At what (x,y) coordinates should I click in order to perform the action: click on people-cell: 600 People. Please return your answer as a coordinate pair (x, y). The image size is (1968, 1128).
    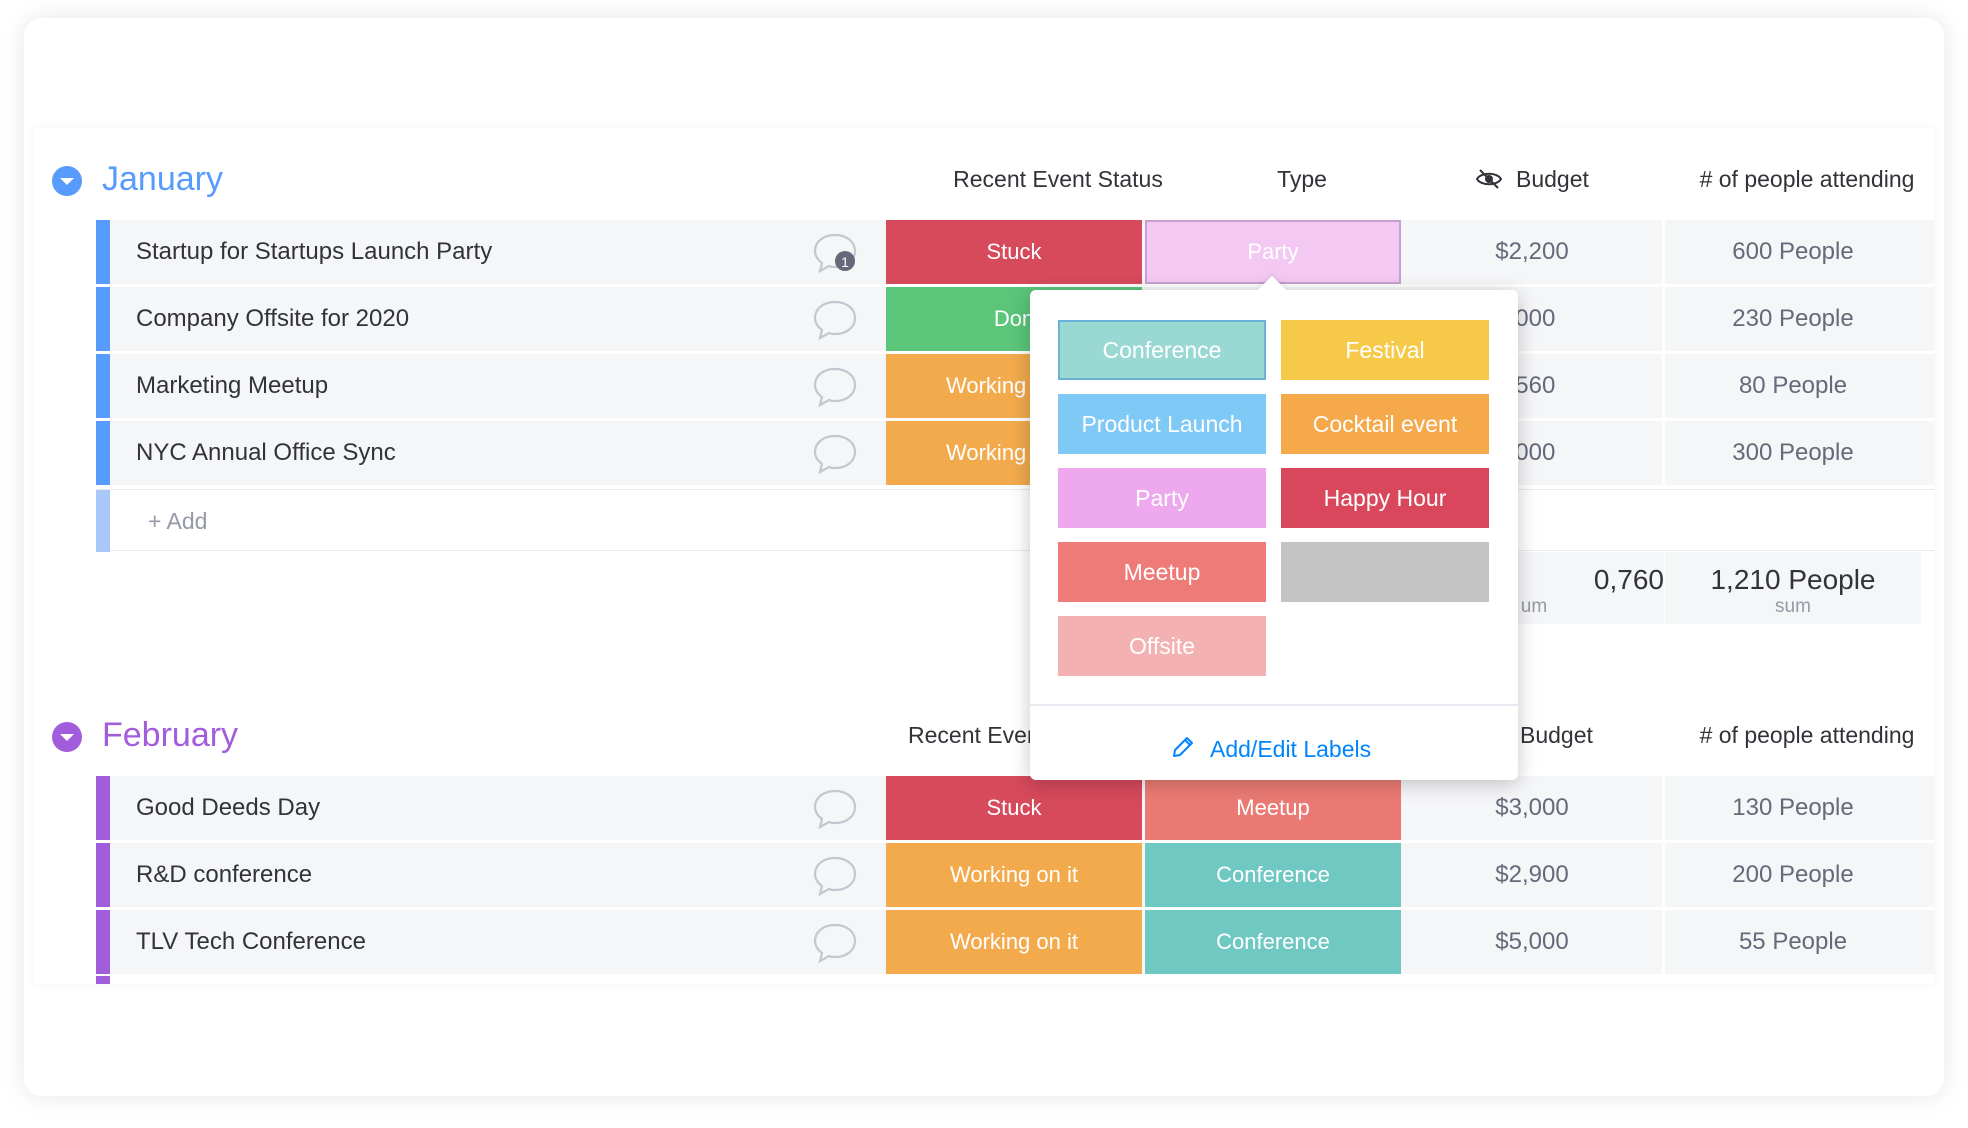
    Looking at the image, I should click on (1793, 252).